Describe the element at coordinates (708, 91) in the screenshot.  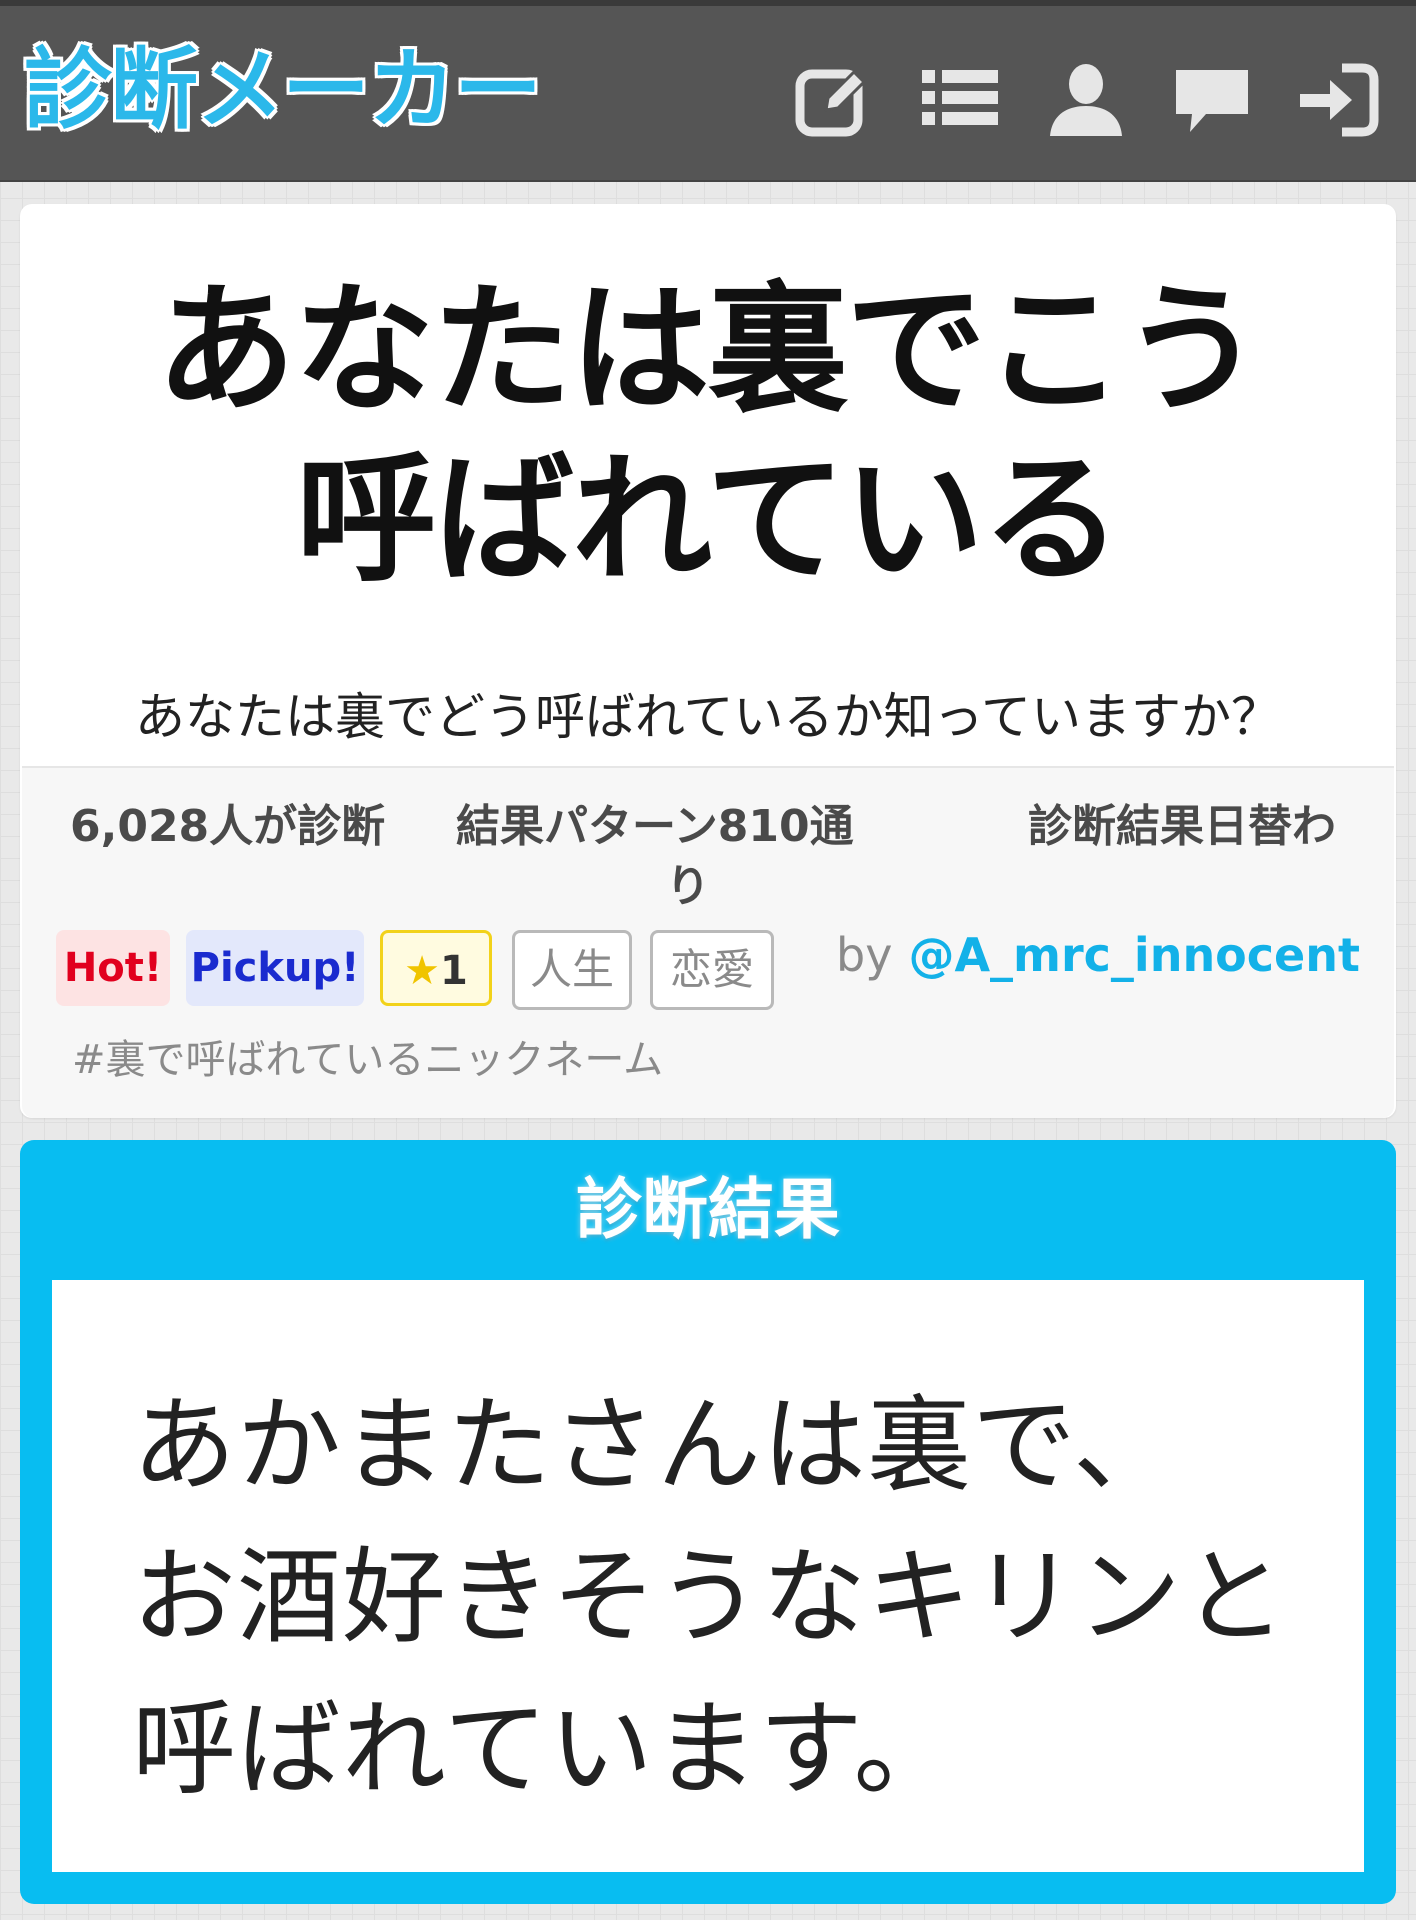
I see `site-header: 診断メーカー` at that location.